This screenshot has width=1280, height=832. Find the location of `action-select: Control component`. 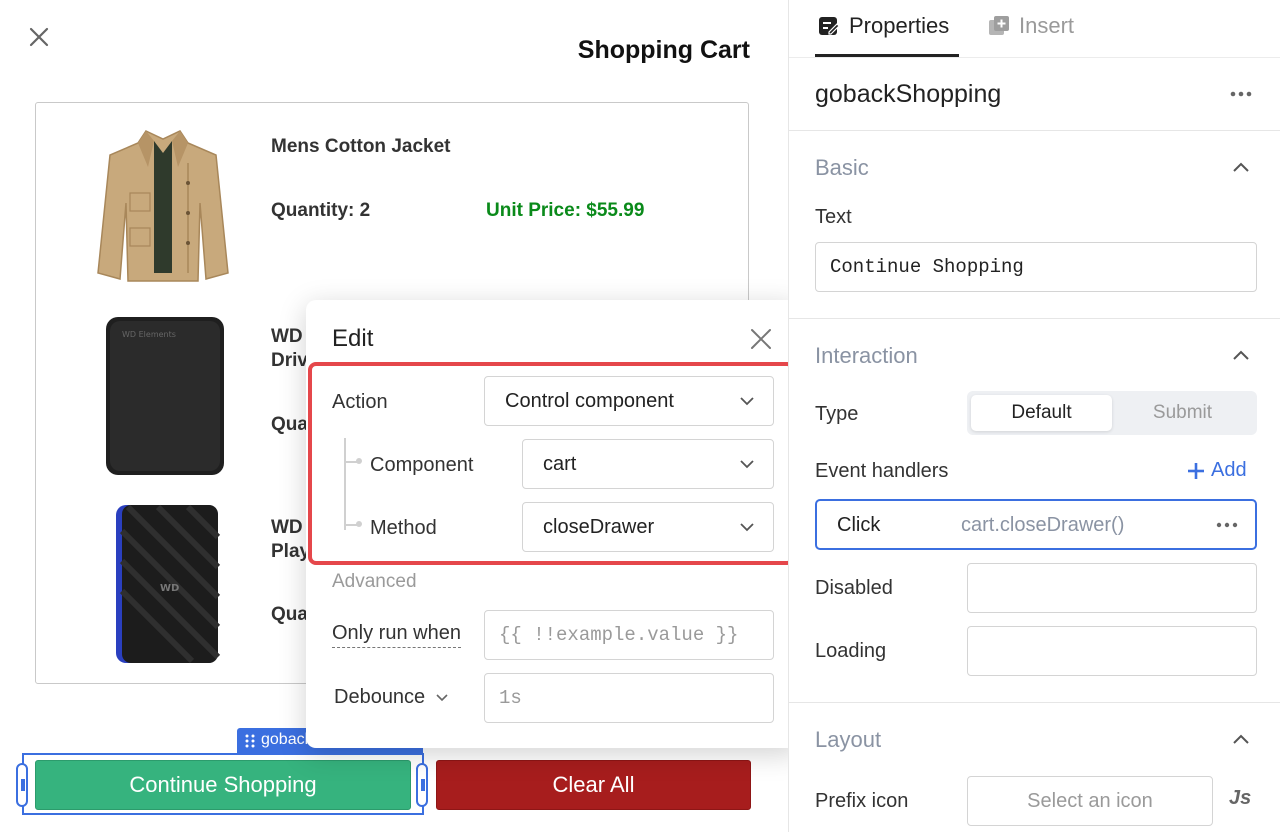

action-select: Control component is located at coordinates (629, 401).